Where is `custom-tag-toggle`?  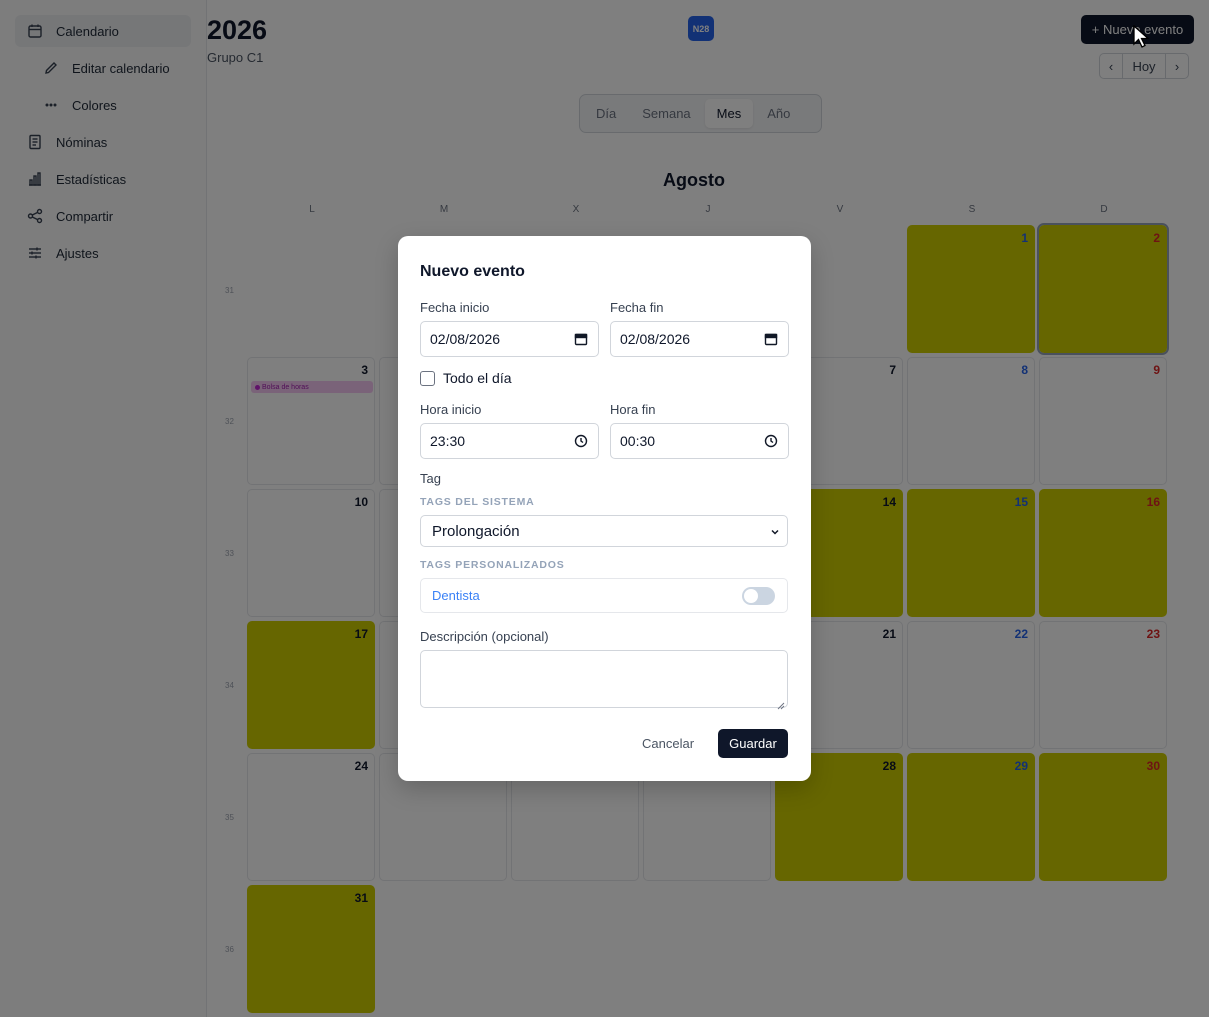 custom-tag-toggle is located at coordinates (758, 596).